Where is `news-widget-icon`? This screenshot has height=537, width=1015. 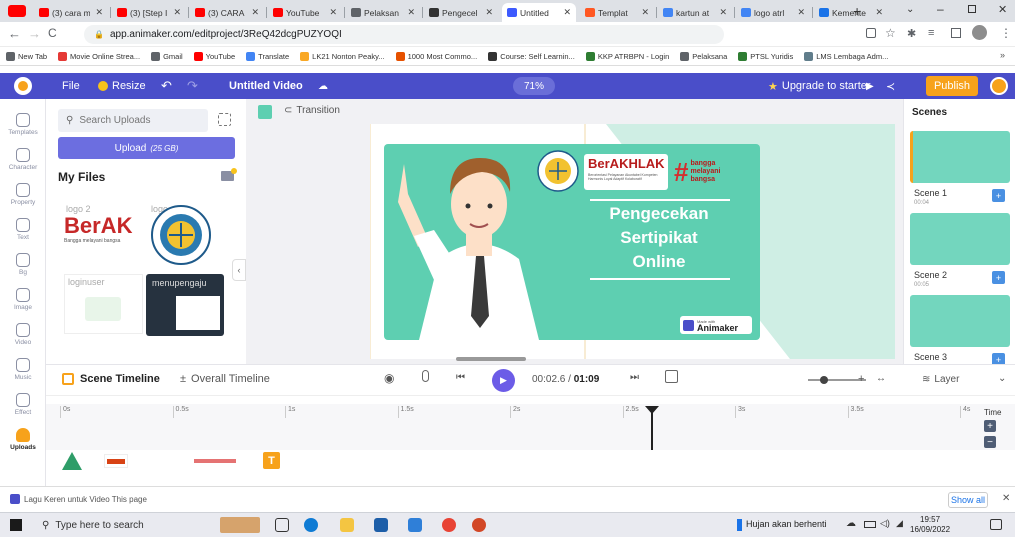 news-widget-icon is located at coordinates (240, 525).